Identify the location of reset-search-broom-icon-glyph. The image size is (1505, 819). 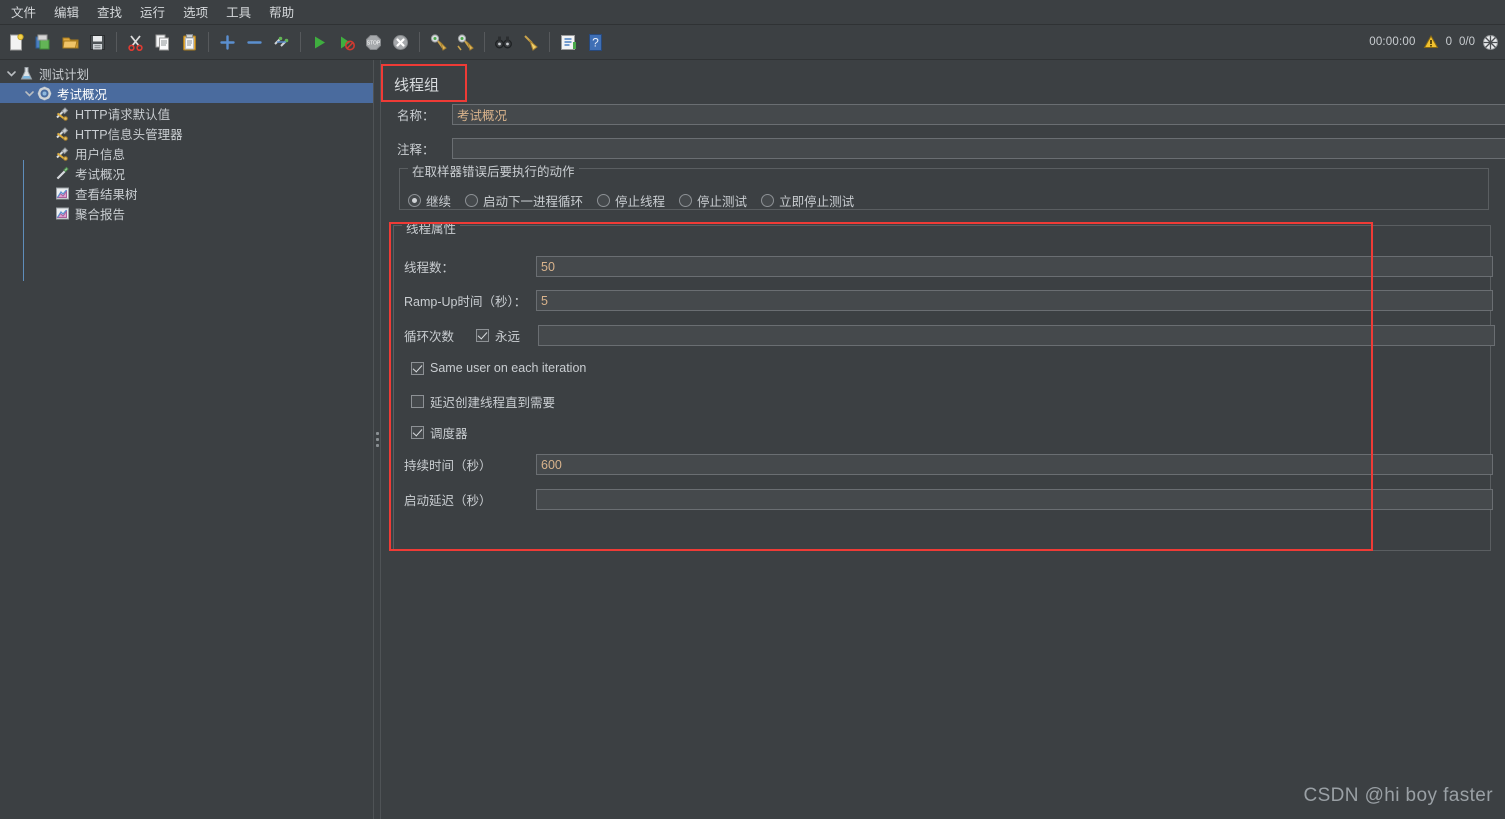
(530, 42).